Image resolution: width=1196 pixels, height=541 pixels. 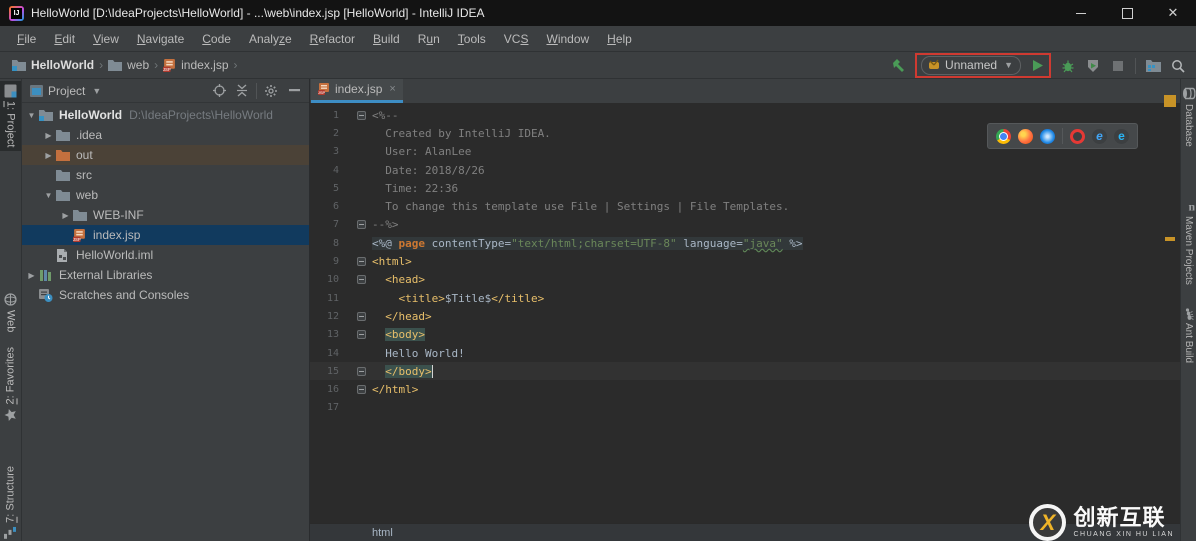 What do you see at coordinates (64, 39) in the screenshot?
I see `menu-item-edit: Edit` at bounding box center [64, 39].